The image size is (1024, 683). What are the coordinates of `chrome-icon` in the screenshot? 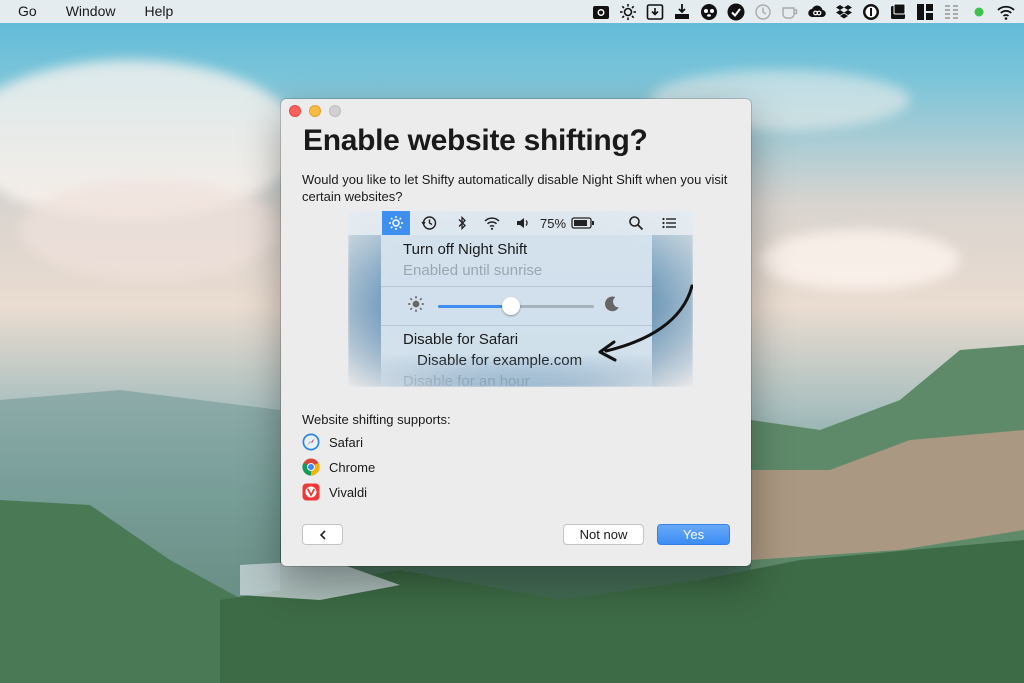 It's located at (311, 467).